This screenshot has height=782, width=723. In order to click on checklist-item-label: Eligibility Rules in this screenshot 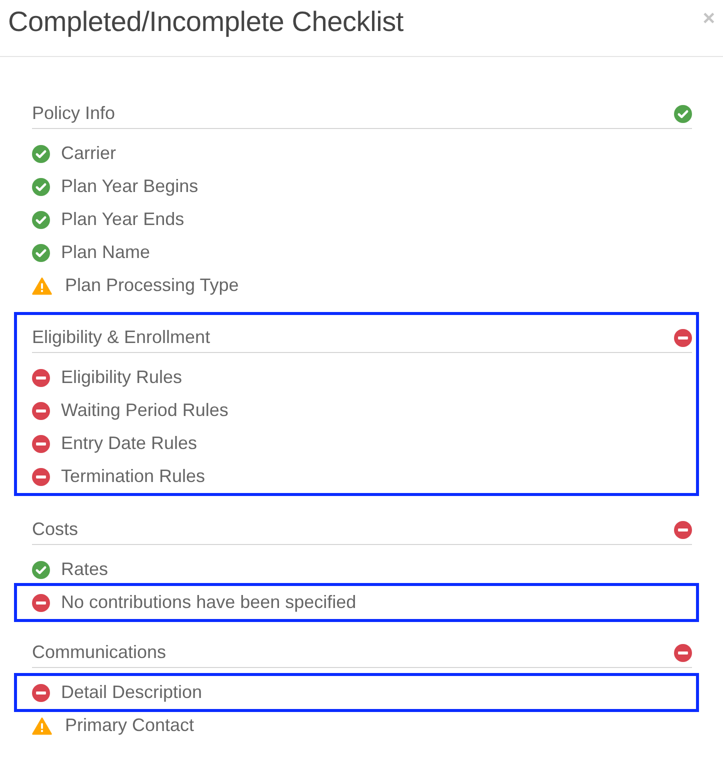, I will do `click(121, 377)`.